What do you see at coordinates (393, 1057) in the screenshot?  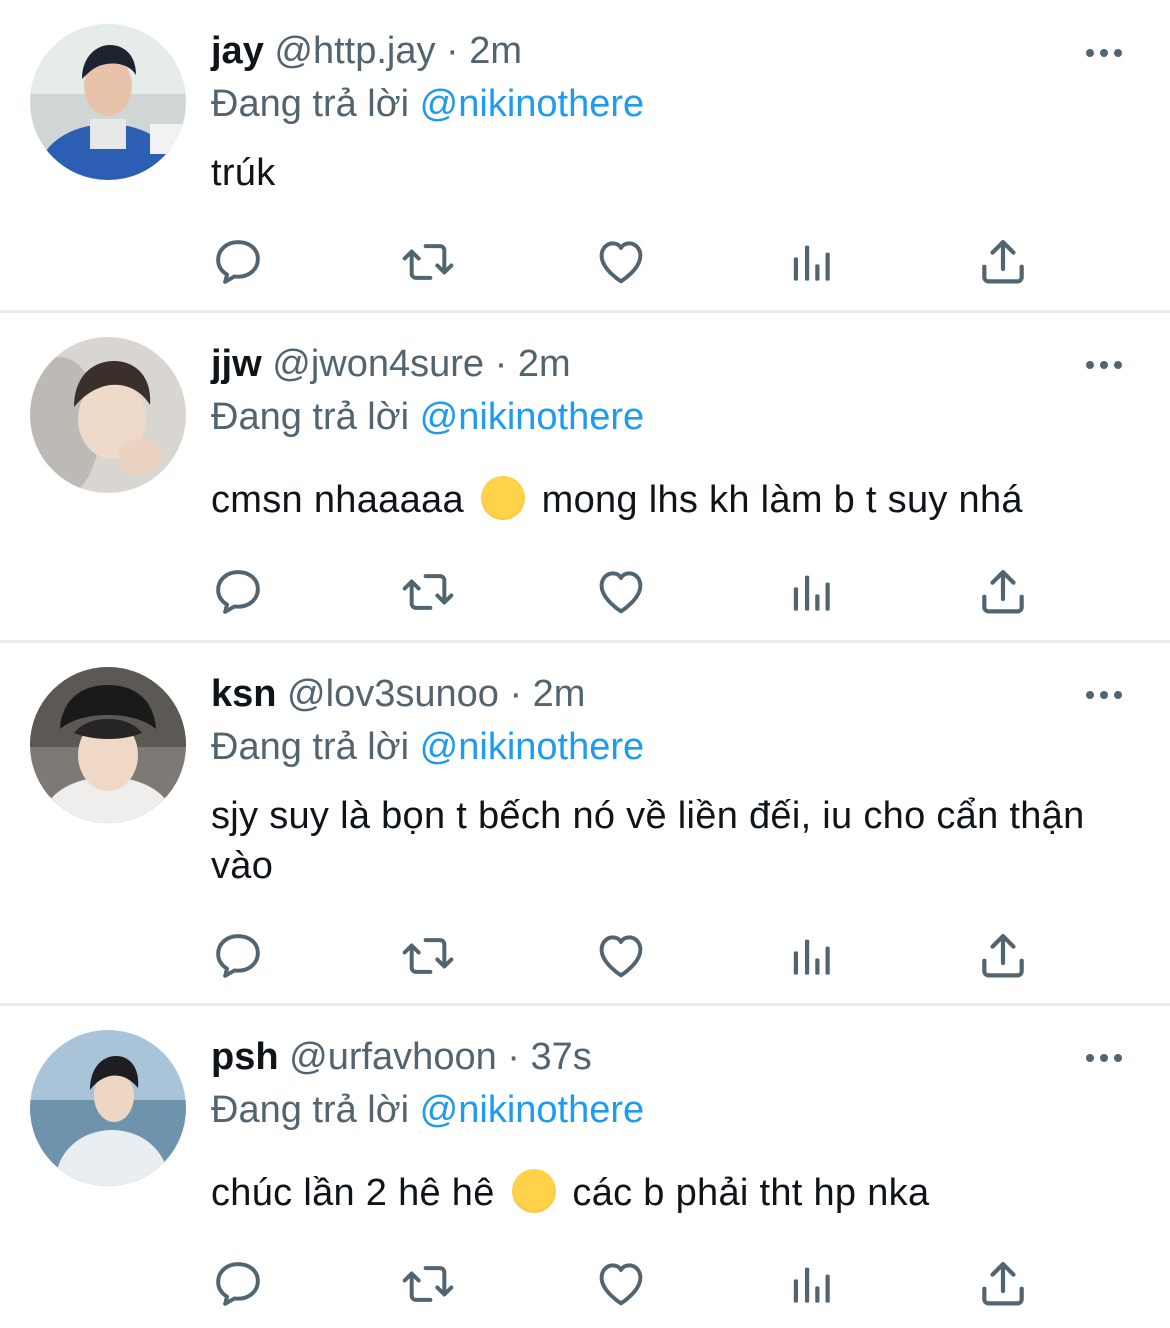 I see `author-handle: @urfavhoon` at bounding box center [393, 1057].